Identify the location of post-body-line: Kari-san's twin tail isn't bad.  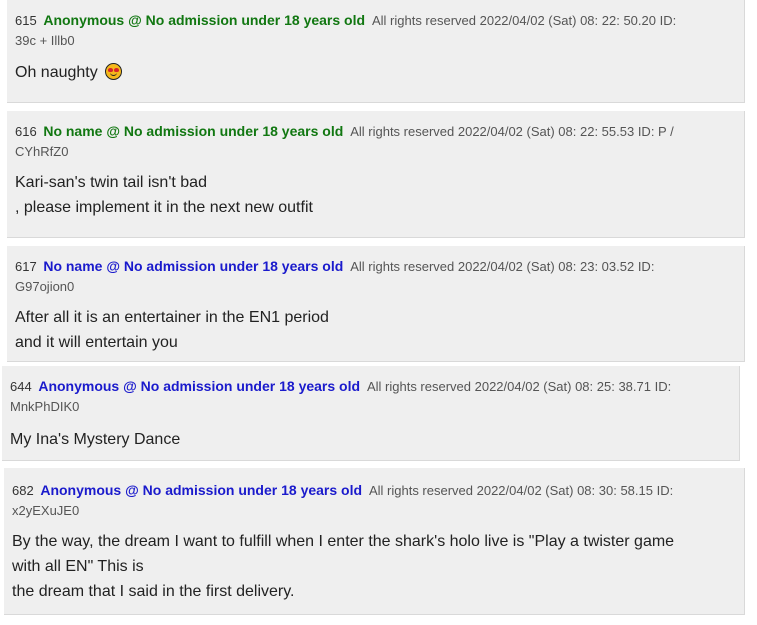
(111, 182).